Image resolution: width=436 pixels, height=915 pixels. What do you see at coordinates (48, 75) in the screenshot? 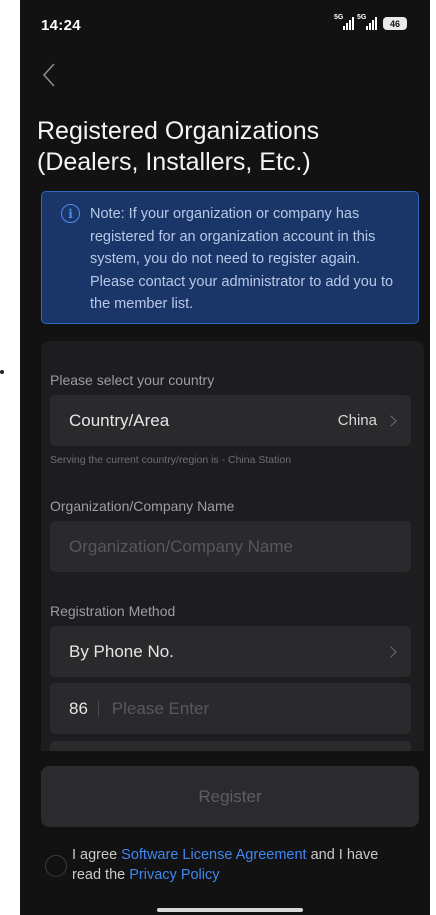
I see `chevron-left-icon` at bounding box center [48, 75].